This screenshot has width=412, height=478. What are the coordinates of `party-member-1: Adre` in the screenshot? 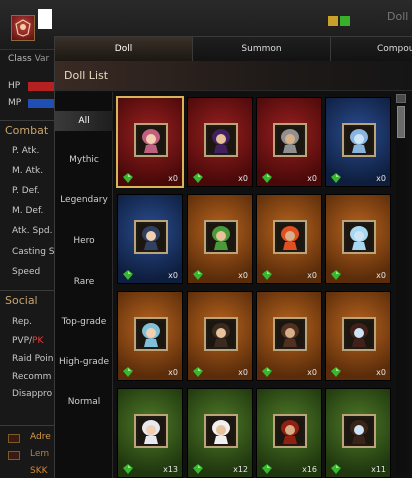 It's located at (40, 437).